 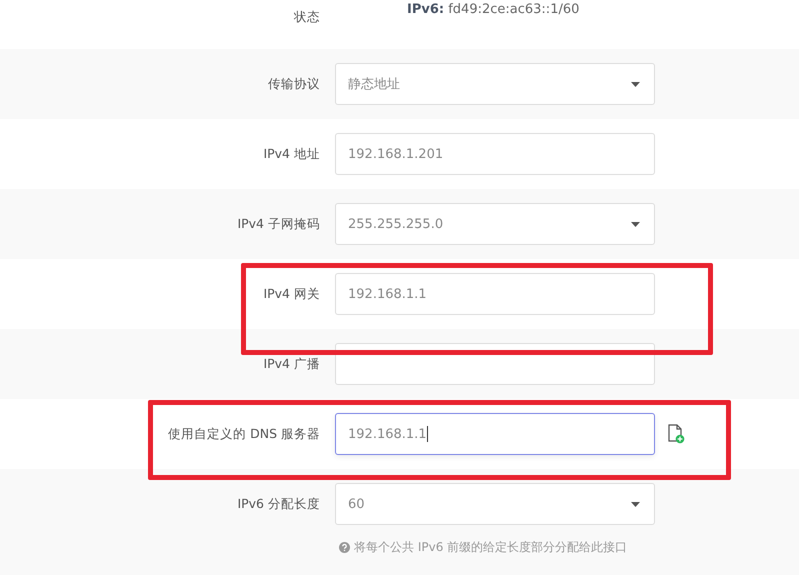 I want to click on select-field: 静态地址, so click(x=495, y=84).